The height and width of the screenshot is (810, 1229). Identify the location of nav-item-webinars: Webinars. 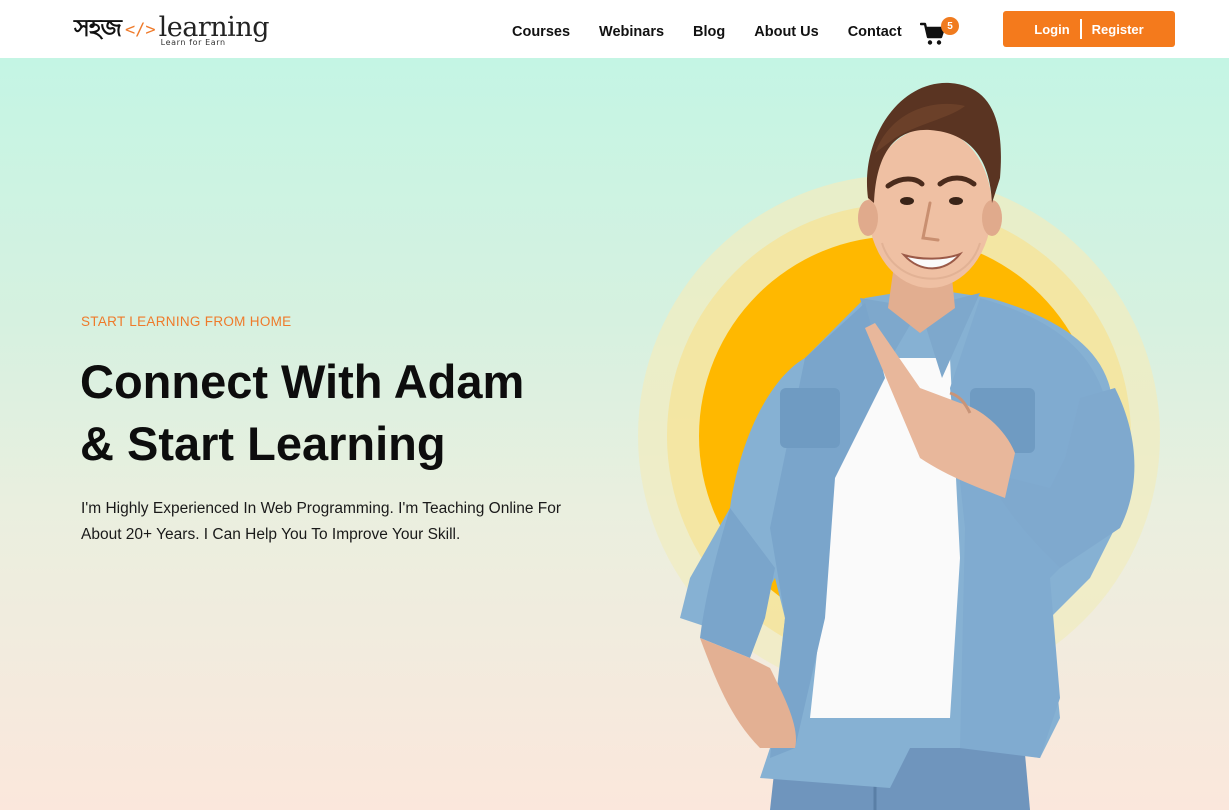
(631, 32).